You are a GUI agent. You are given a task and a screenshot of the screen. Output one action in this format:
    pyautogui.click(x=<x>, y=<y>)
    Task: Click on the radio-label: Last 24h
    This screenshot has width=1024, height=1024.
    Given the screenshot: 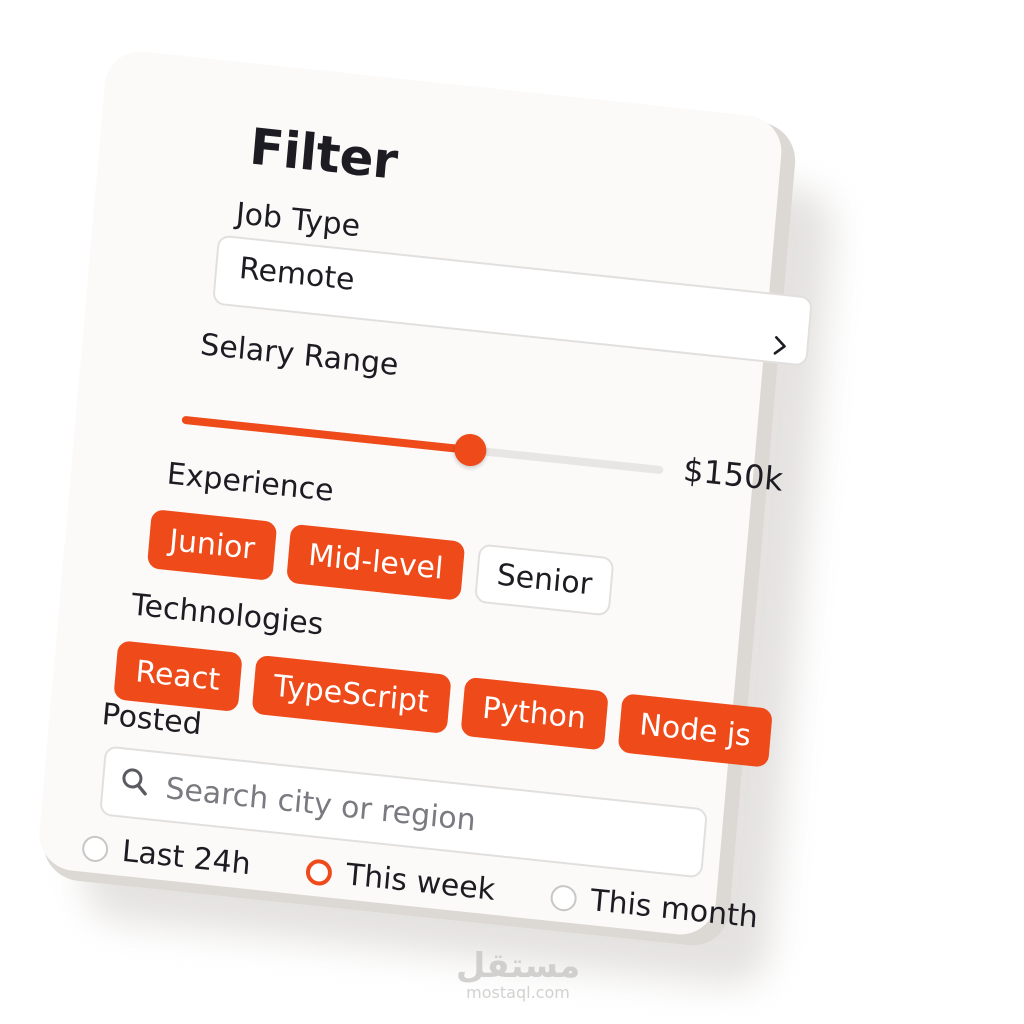 What is the action you would take?
    pyautogui.click(x=186, y=858)
    